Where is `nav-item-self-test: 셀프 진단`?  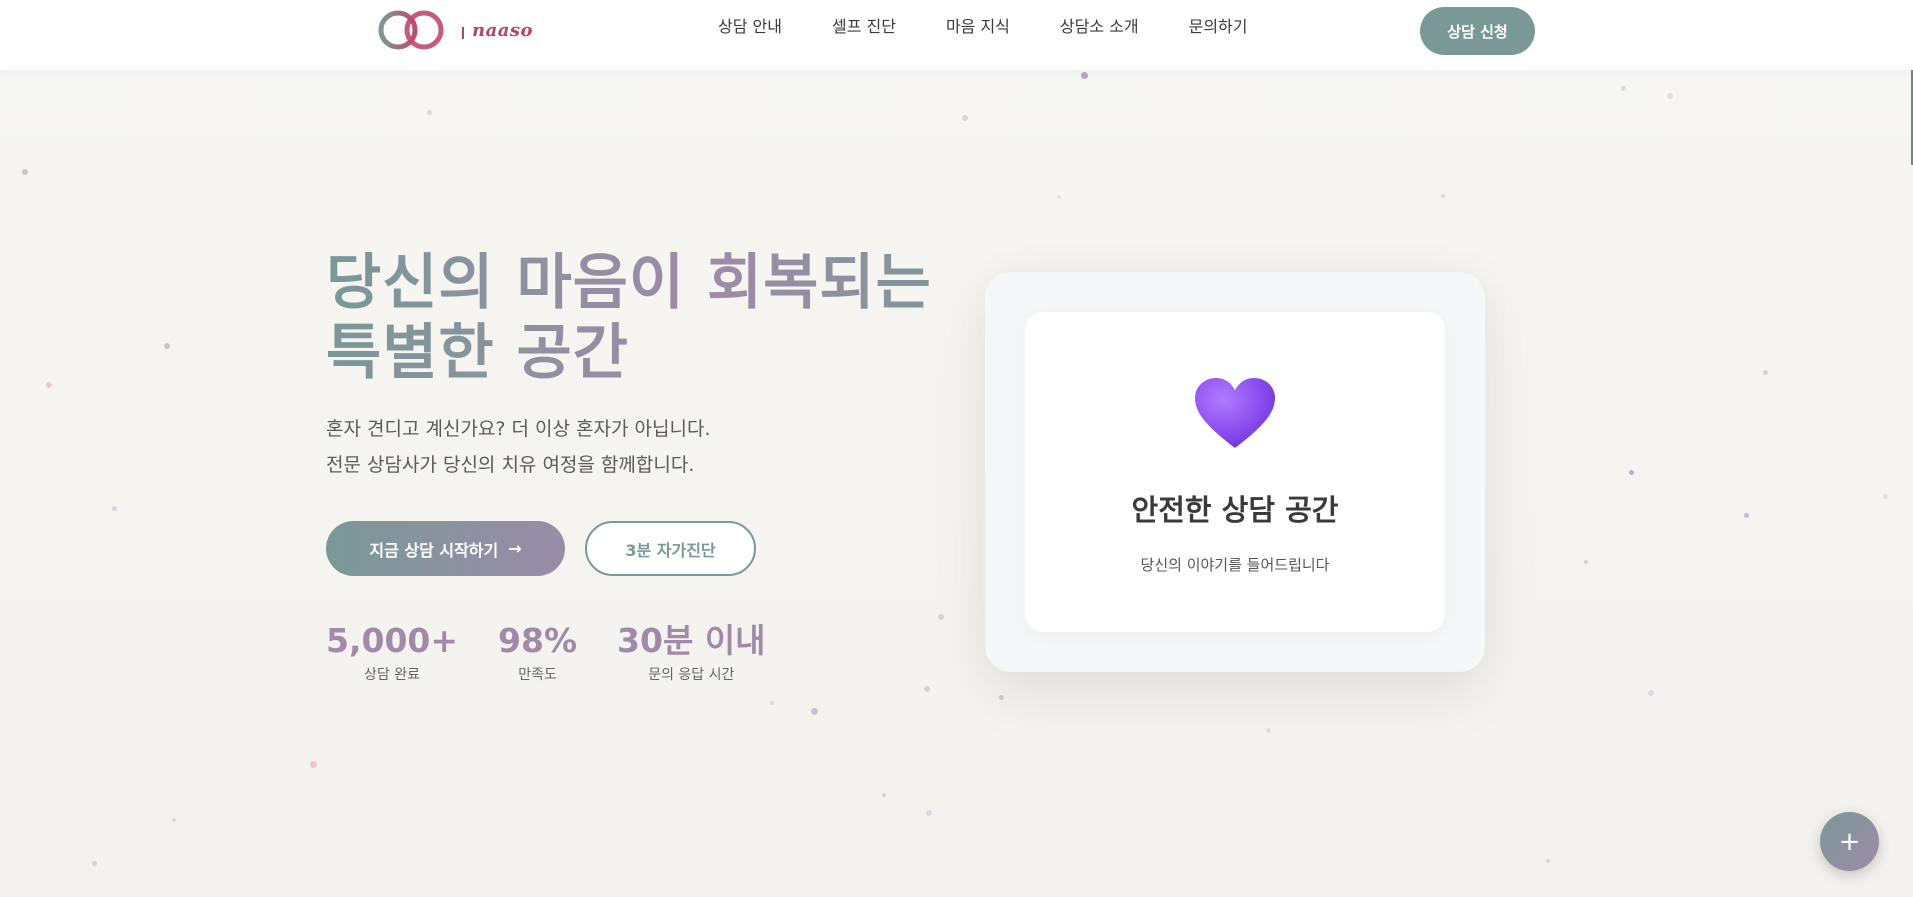
nav-item-self-test: 셀프 진단 is located at coordinates (864, 27).